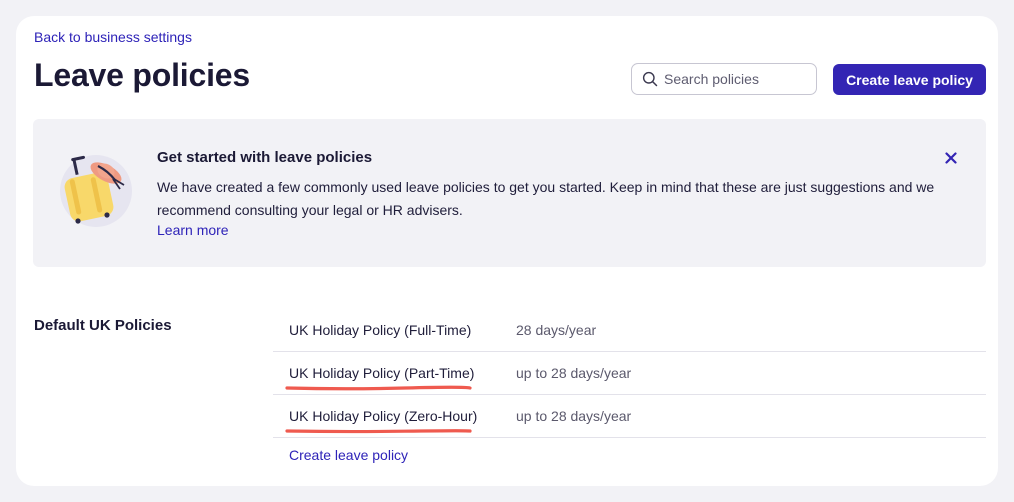  I want to click on close-banner-button, so click(951, 158).